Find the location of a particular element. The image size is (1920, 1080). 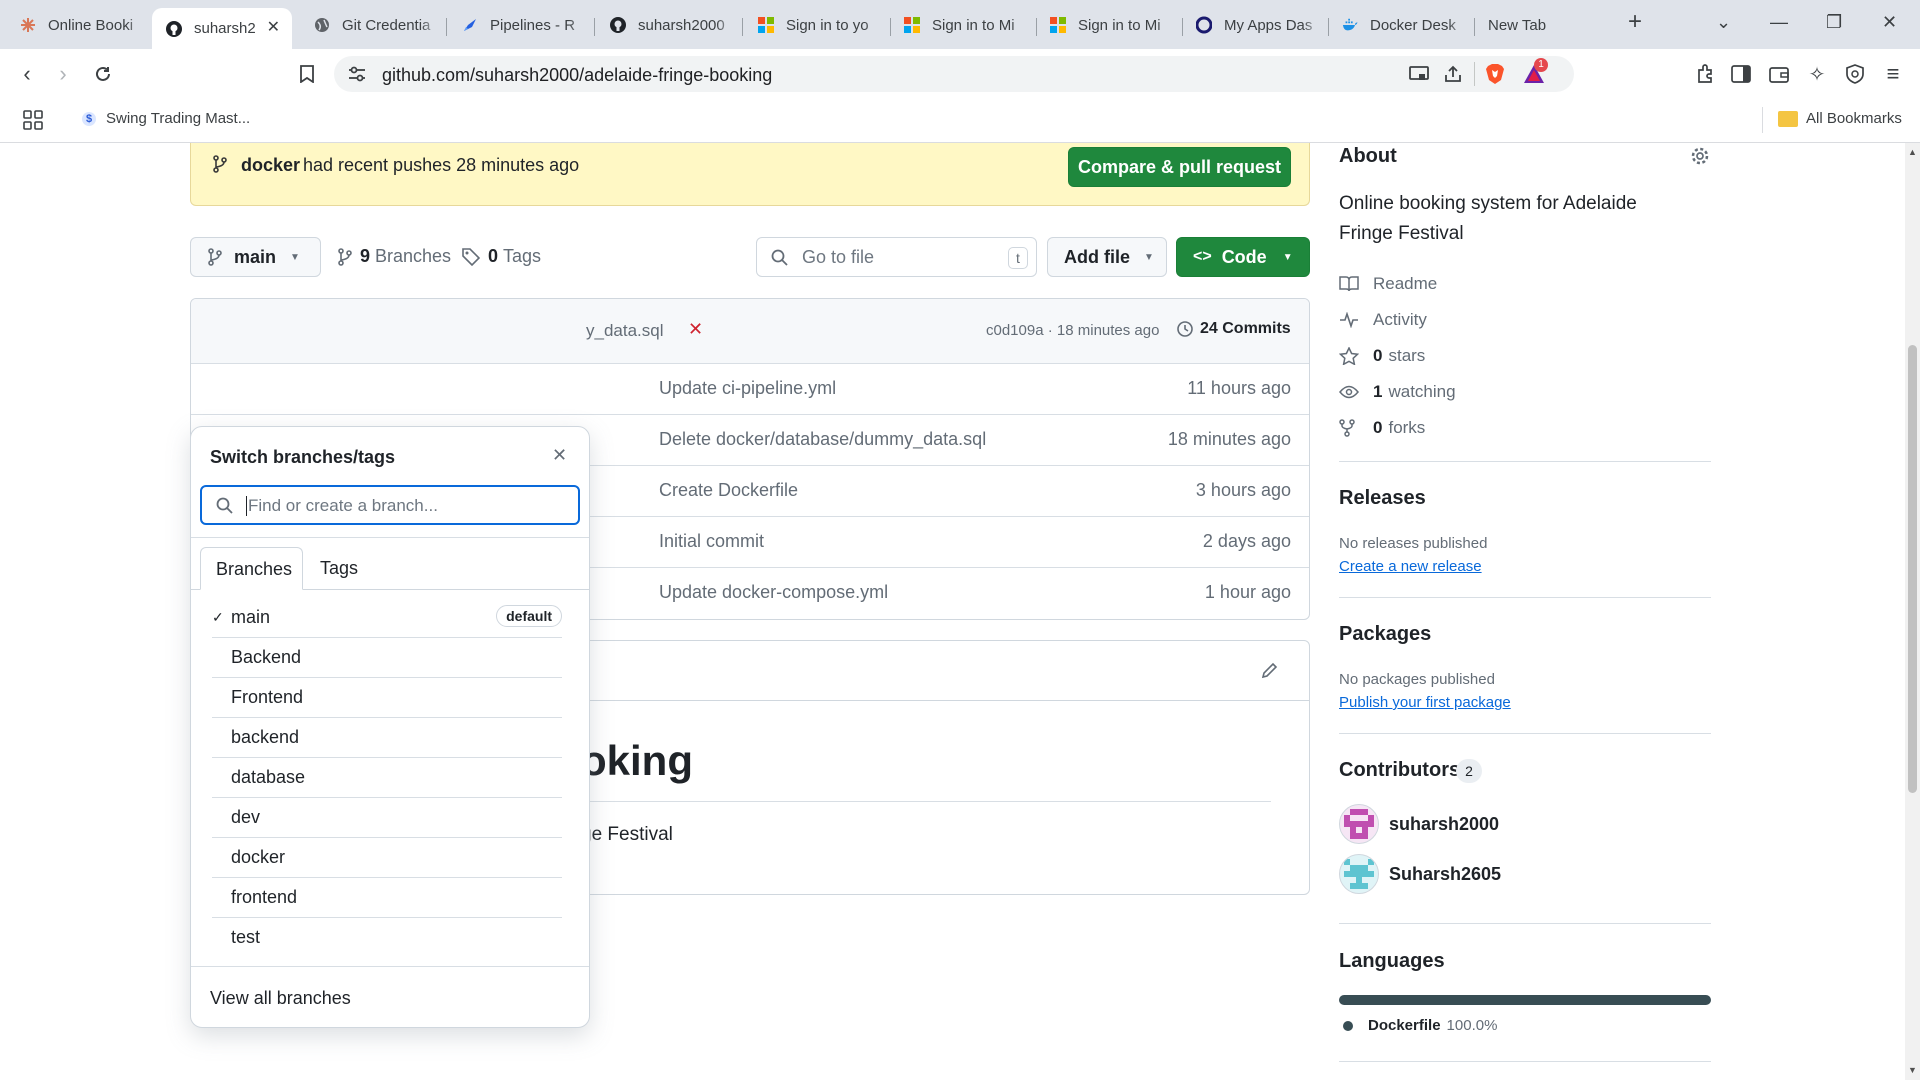

activity-link: Activity is located at coordinates (1383, 320).